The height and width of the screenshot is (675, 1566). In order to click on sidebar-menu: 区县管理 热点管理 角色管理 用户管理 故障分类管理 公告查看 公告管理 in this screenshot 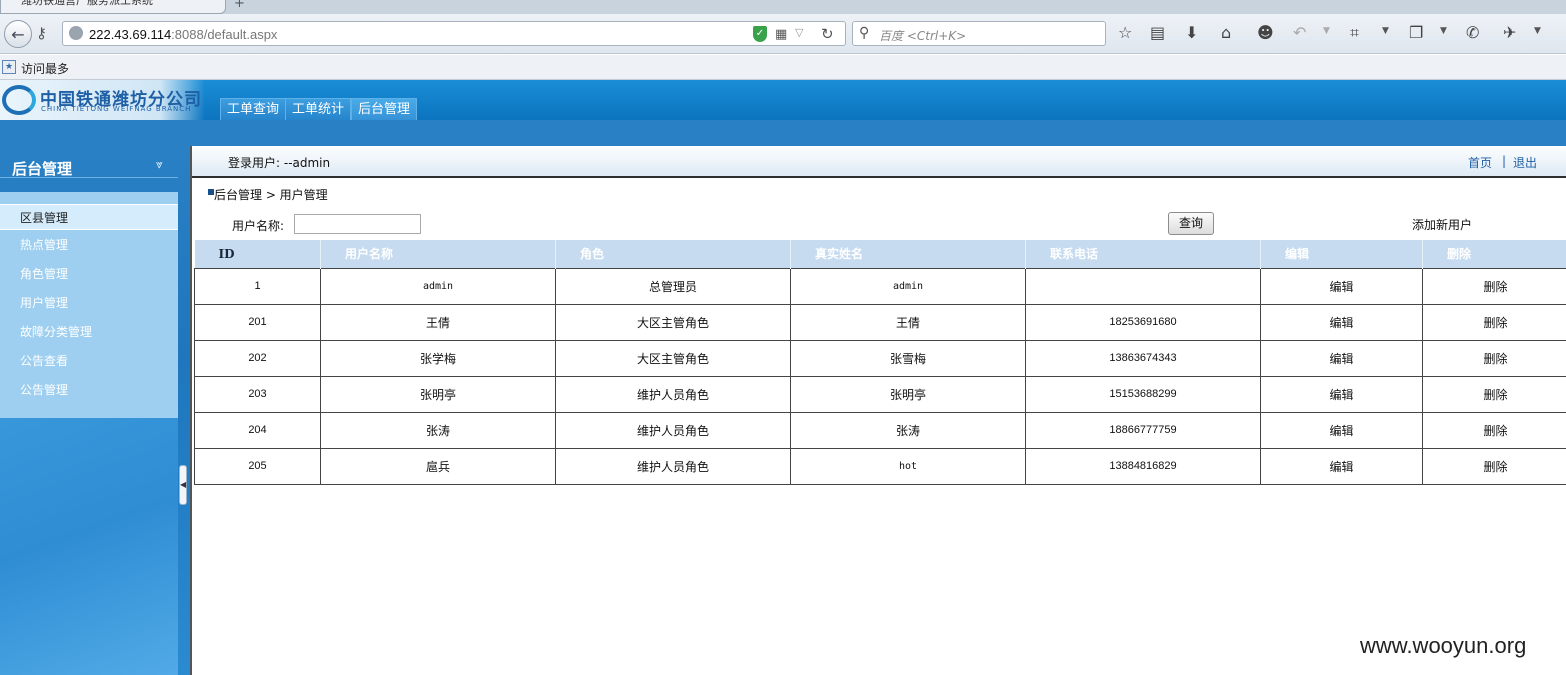, I will do `click(89, 305)`.